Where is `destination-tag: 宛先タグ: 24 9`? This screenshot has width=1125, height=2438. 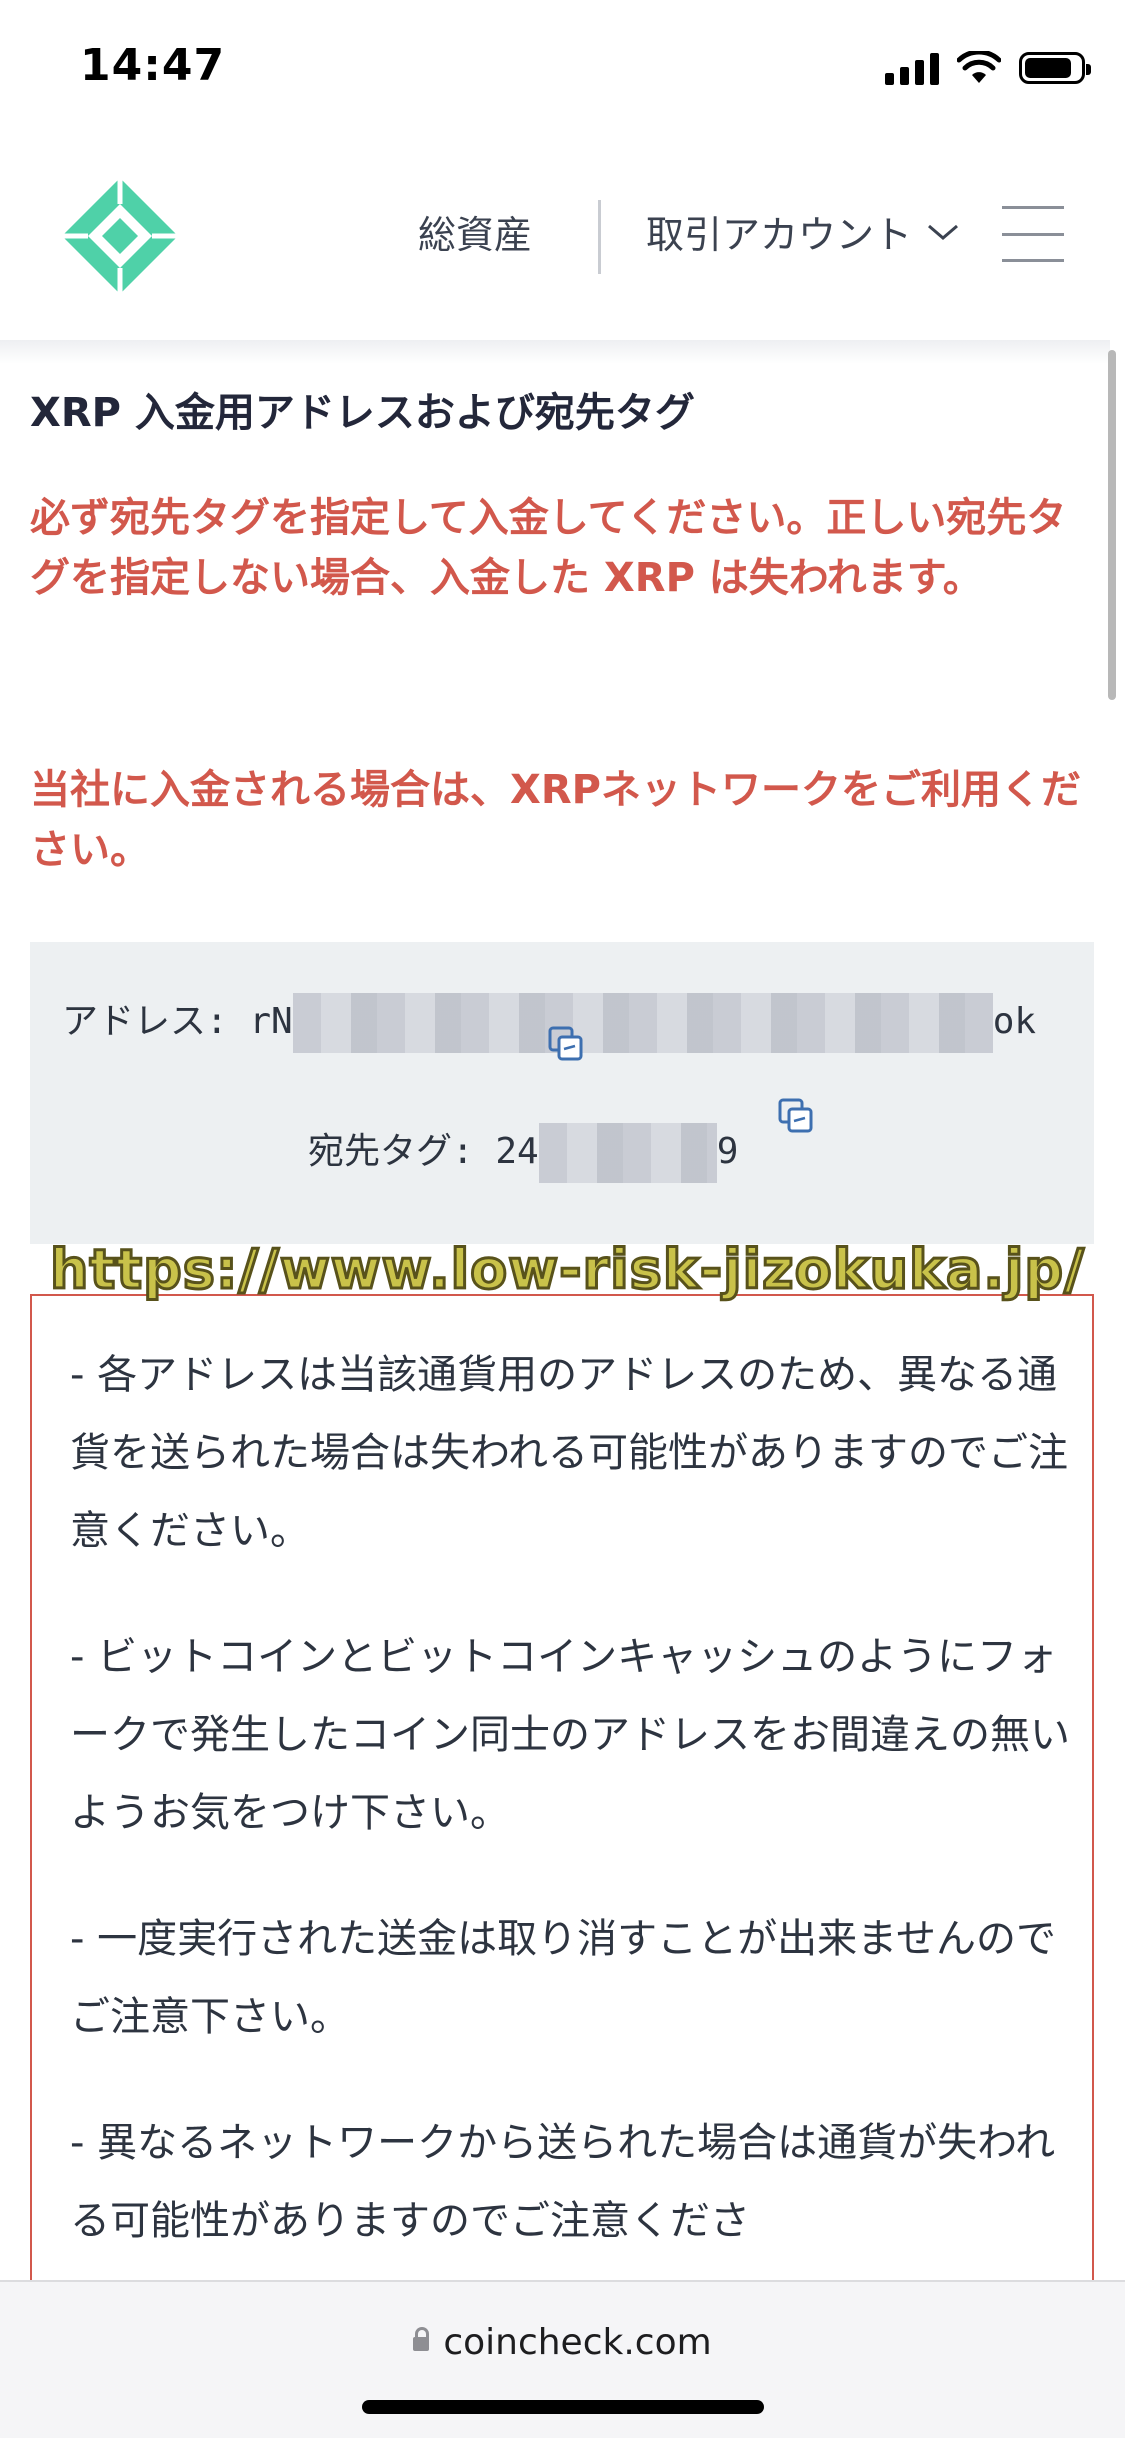 destination-tag: 宛先タグ: 24 9 is located at coordinates (523, 1152).